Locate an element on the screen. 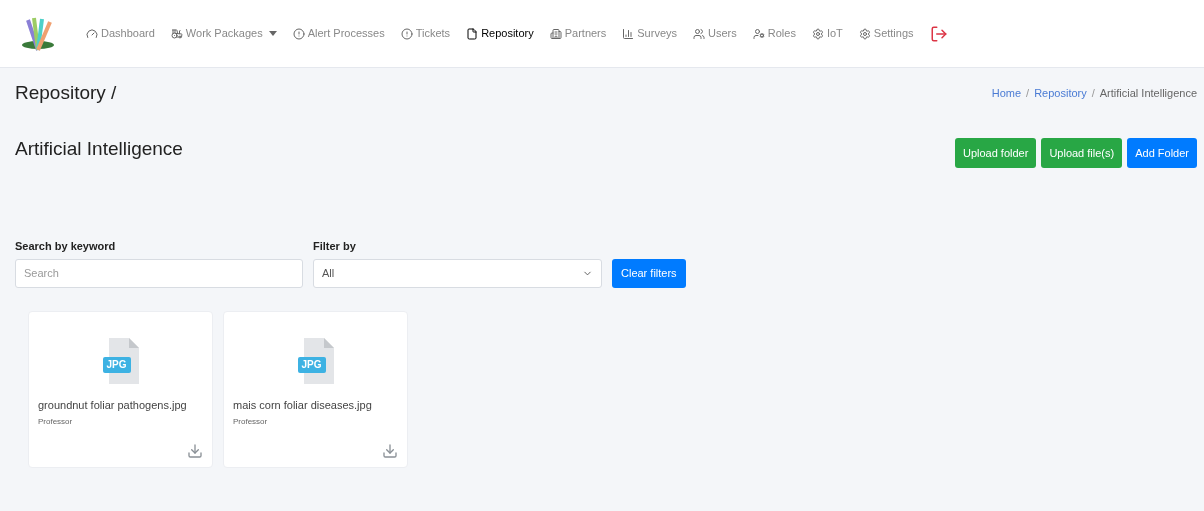  file-card: JPG mais corn foliar diseases.jpg Professor is located at coordinates (315, 389).